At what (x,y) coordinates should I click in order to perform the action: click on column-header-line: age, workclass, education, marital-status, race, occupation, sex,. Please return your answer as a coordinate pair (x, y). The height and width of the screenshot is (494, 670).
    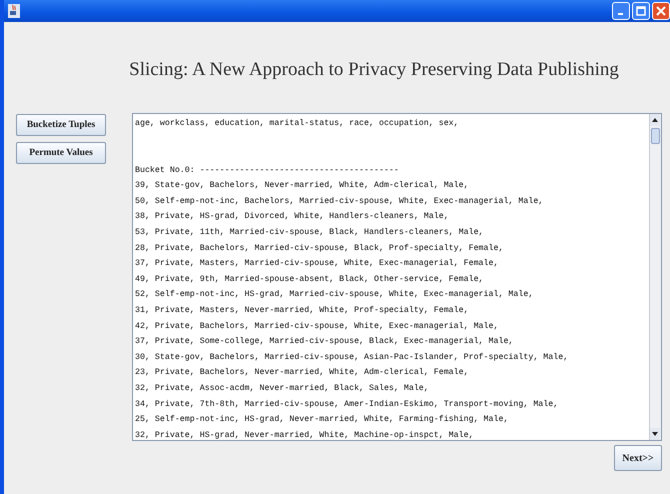
    Looking at the image, I should click on (297, 124).